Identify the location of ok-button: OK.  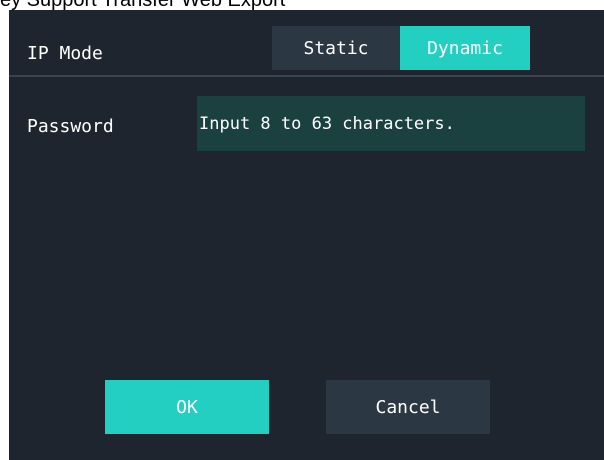
(187, 407).